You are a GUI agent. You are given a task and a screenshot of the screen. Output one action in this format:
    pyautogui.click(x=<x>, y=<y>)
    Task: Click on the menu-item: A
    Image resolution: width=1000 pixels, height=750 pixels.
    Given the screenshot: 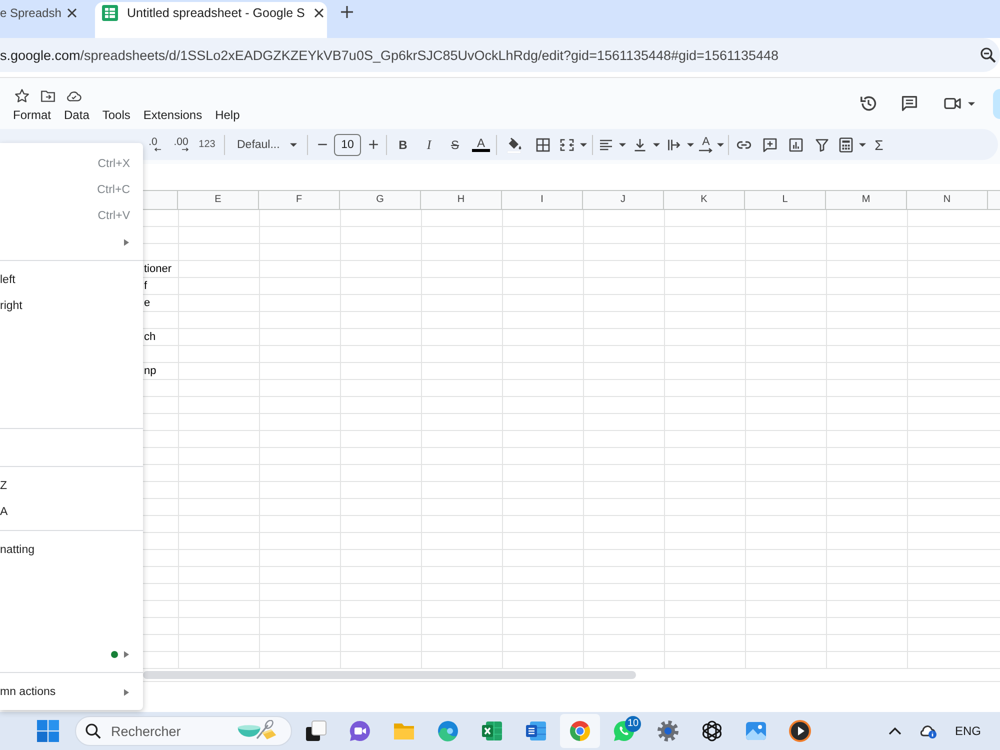 What is the action you would take?
    pyautogui.click(x=71, y=512)
    